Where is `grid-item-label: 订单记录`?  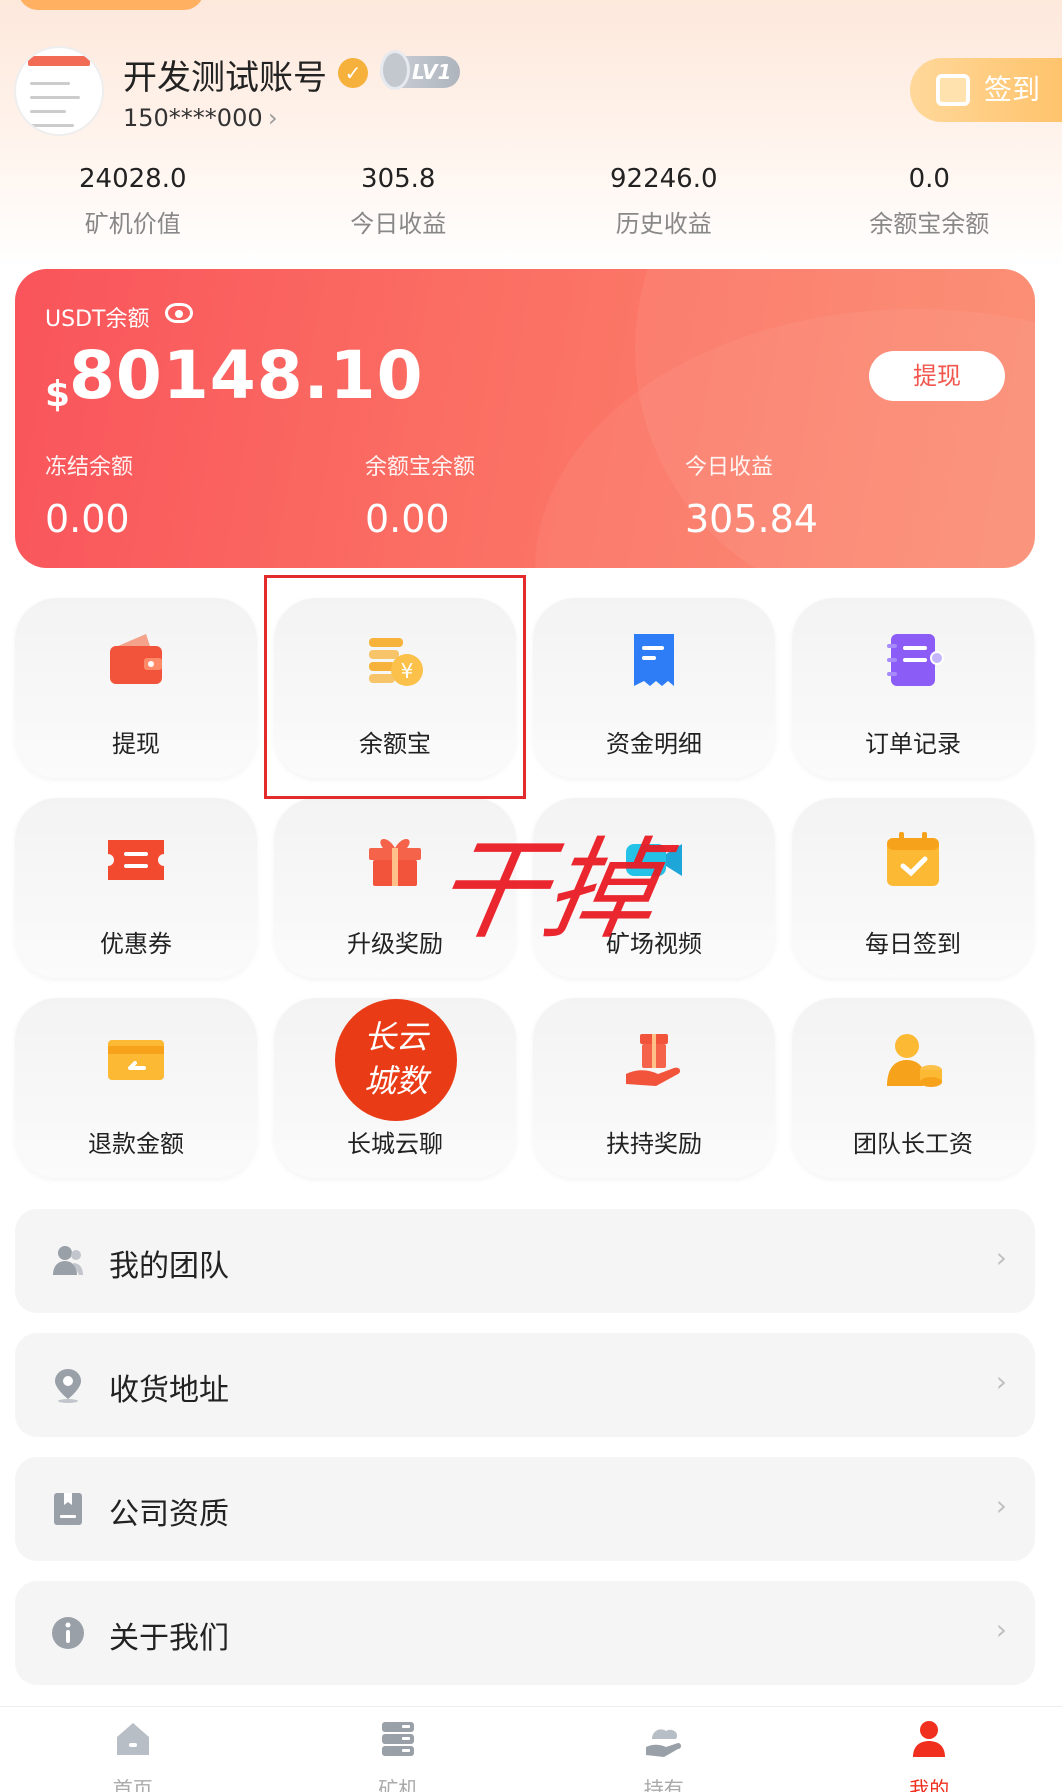 grid-item-label: 订单记录 is located at coordinates (913, 744).